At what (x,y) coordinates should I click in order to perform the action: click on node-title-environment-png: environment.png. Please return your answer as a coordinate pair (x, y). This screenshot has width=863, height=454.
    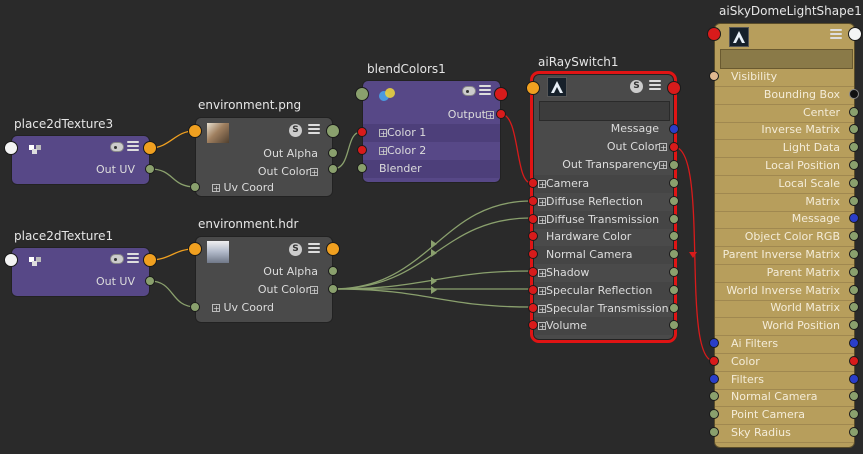
    Looking at the image, I should click on (250, 105).